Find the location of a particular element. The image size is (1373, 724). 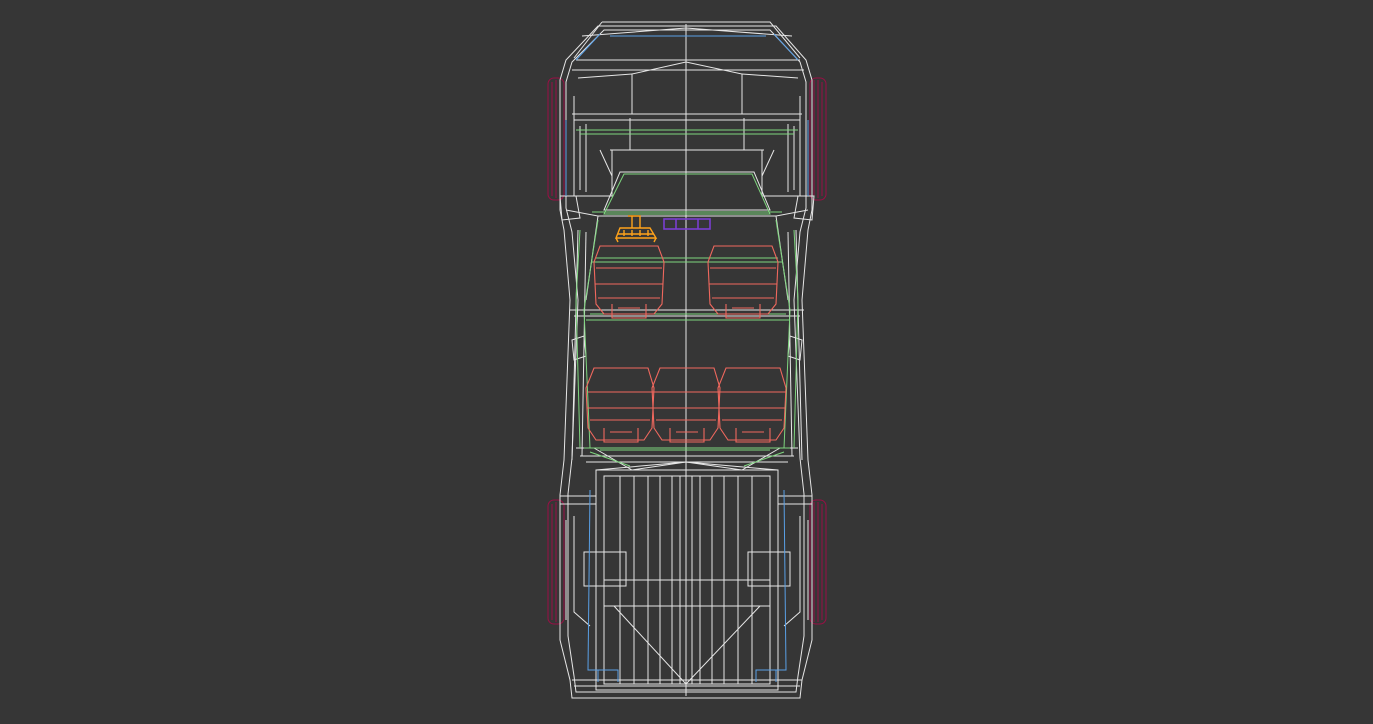

wheel-rear-left is located at coordinates (556, 562).